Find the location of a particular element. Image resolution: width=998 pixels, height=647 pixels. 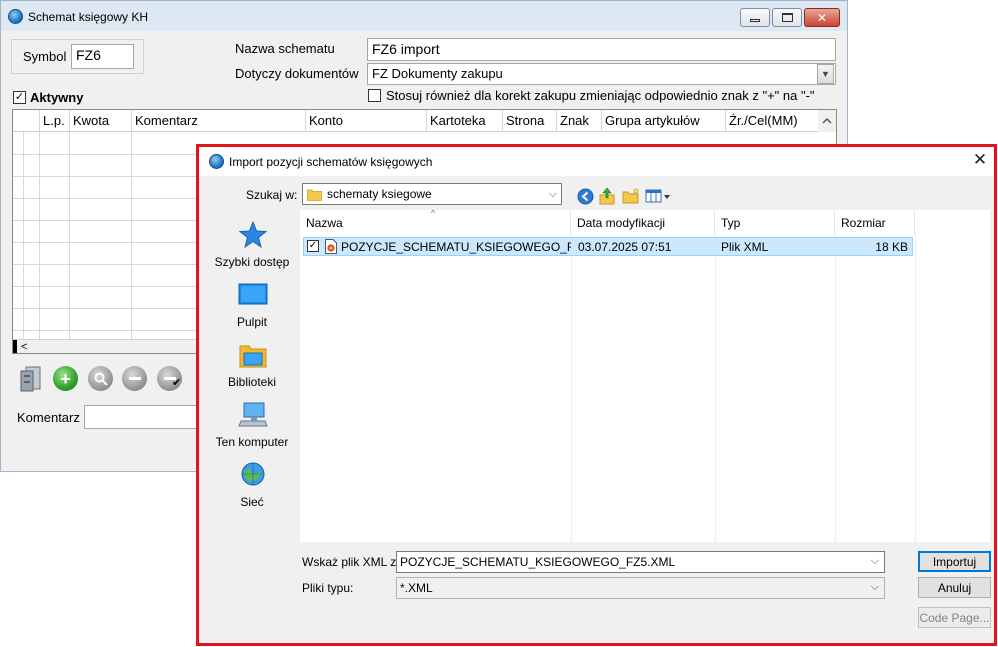

dialog-titlebar: Import pozycji schematów księgowych ✕ is located at coordinates (596, 161).